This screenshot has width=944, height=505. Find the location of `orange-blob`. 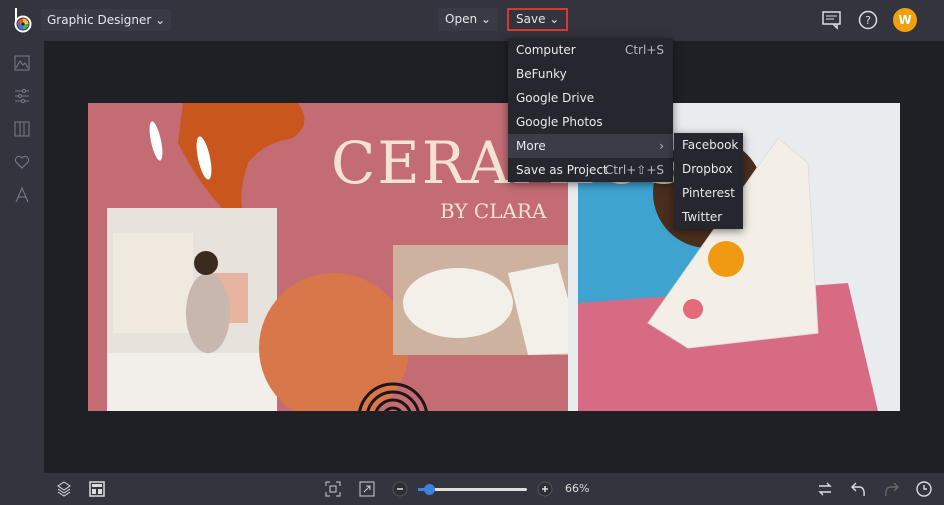

orange-blob is located at coordinates (241, 161).